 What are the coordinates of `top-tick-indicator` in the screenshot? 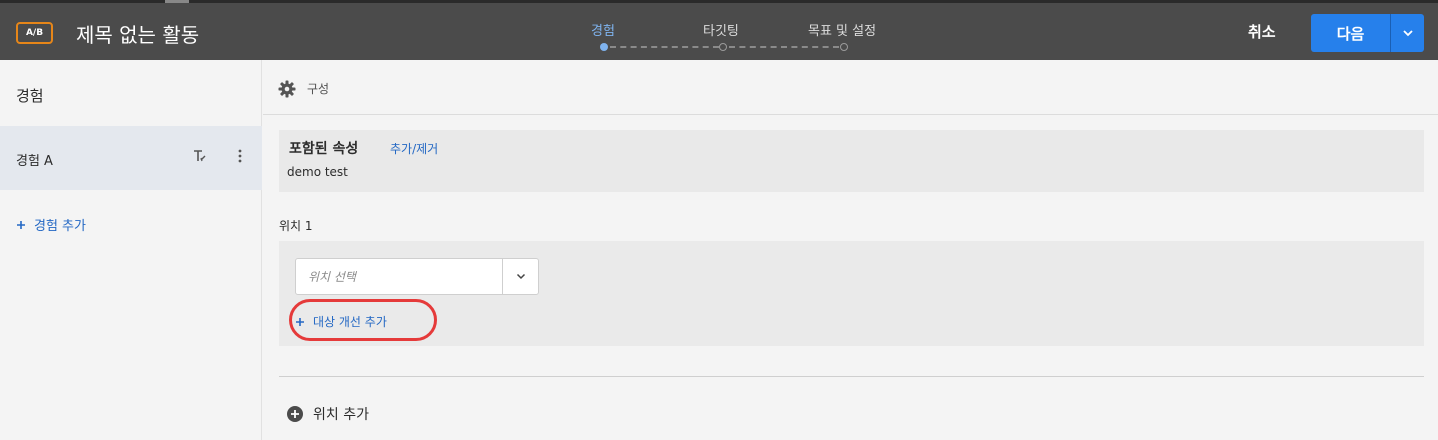 It's located at (177, 1).